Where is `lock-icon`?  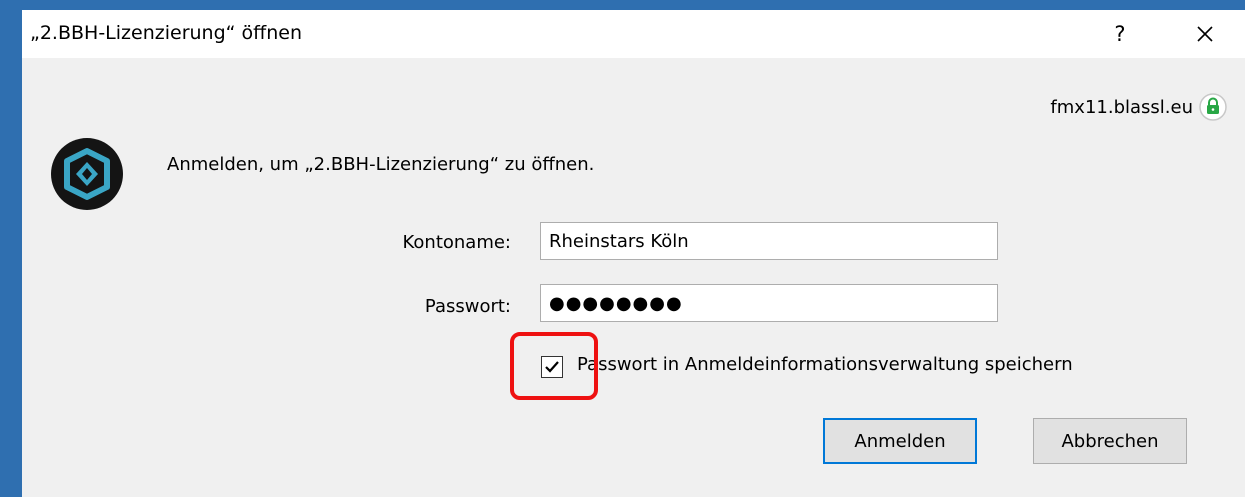 lock-icon is located at coordinates (1213, 107).